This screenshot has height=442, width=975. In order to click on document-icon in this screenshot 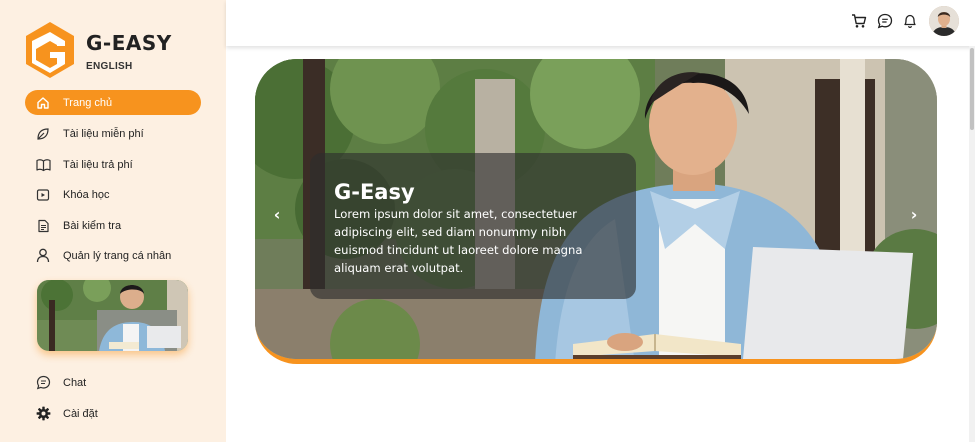, I will do `click(43, 226)`.